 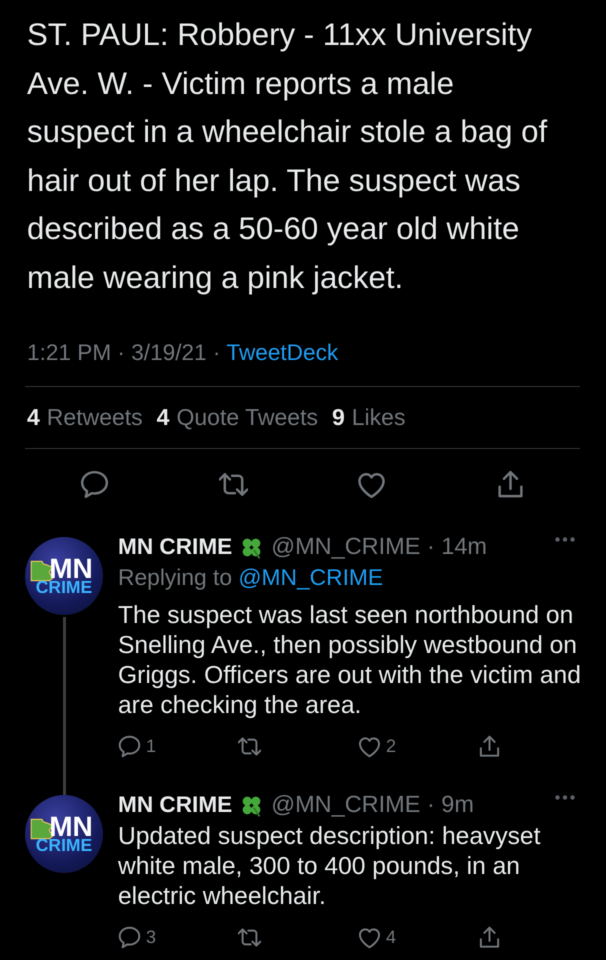 I want to click on stat-label: Retweets, so click(x=94, y=417).